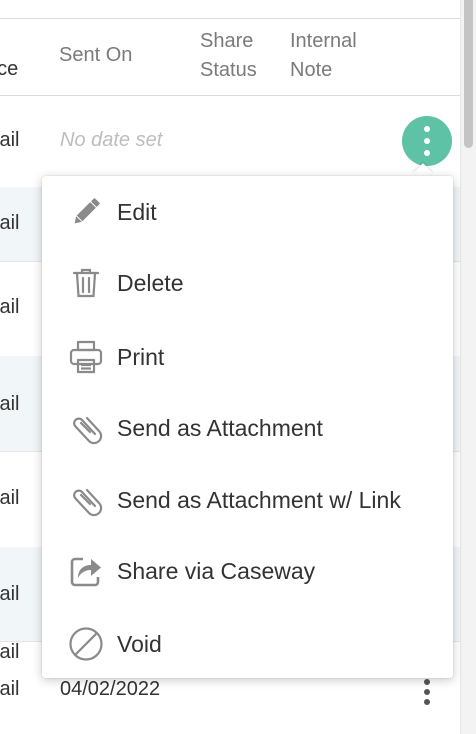 This screenshot has height=734, width=476. I want to click on menu-item-label: Edit, so click(137, 212).